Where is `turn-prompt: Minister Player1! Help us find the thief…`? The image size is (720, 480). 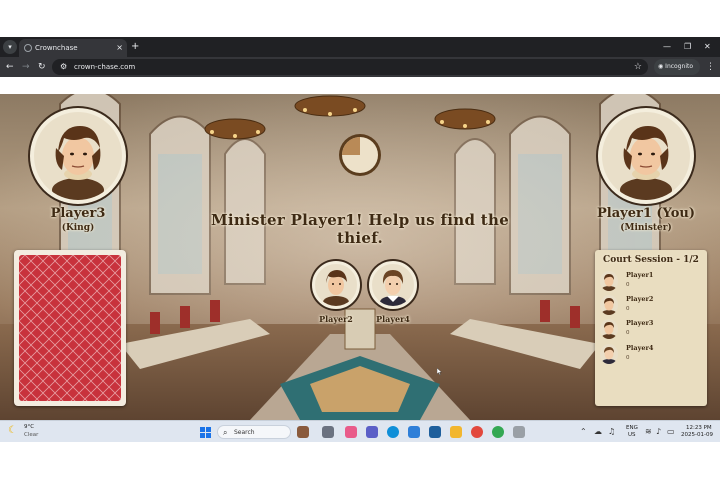
turn-prompt: Minister Player1! Help us find the thief… is located at coordinates (360, 229).